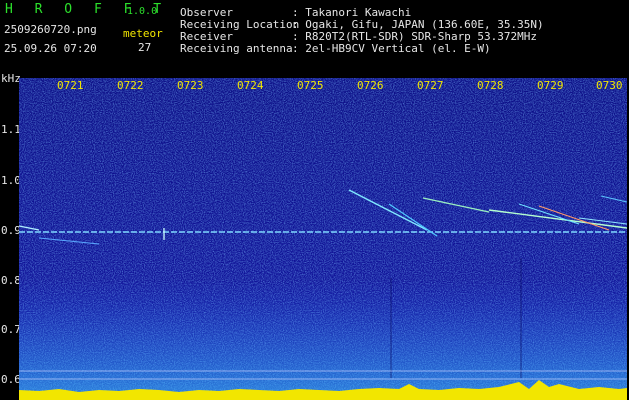 This screenshot has height=400, width=629. What do you see at coordinates (370, 85) in the screenshot?
I see `x-tick-label: 0726` at bounding box center [370, 85].